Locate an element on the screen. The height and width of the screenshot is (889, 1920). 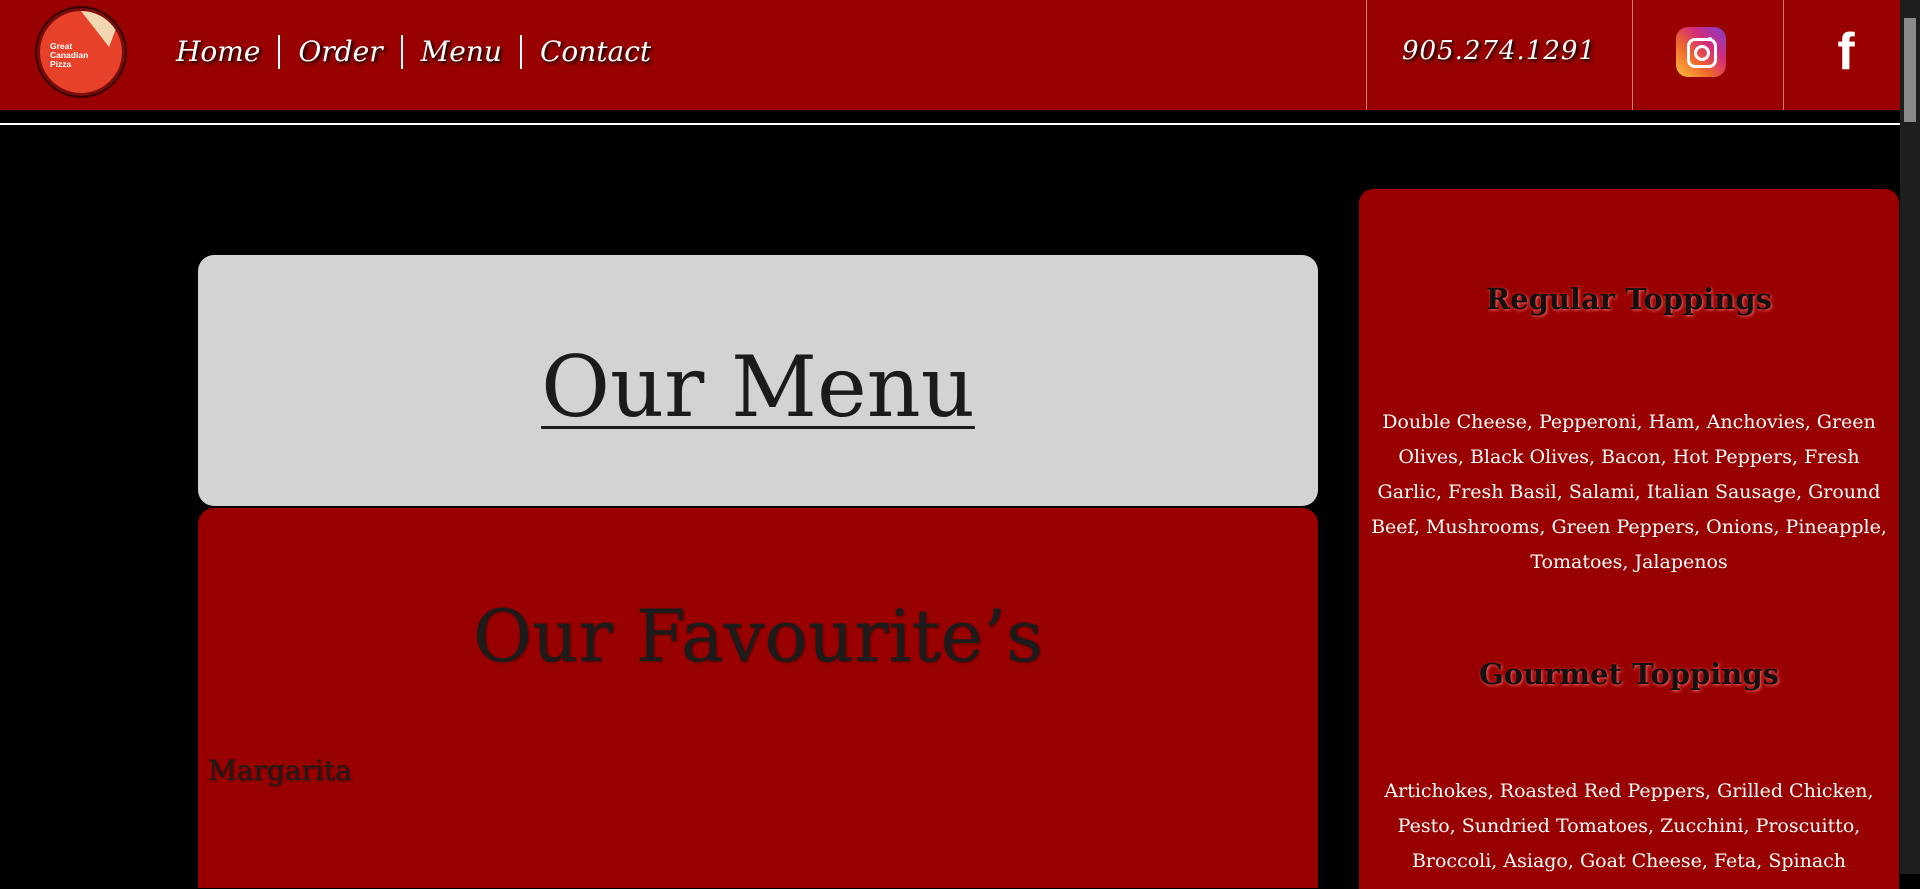
phone-number: 905.274.1291 is located at coordinates (1499, 51).